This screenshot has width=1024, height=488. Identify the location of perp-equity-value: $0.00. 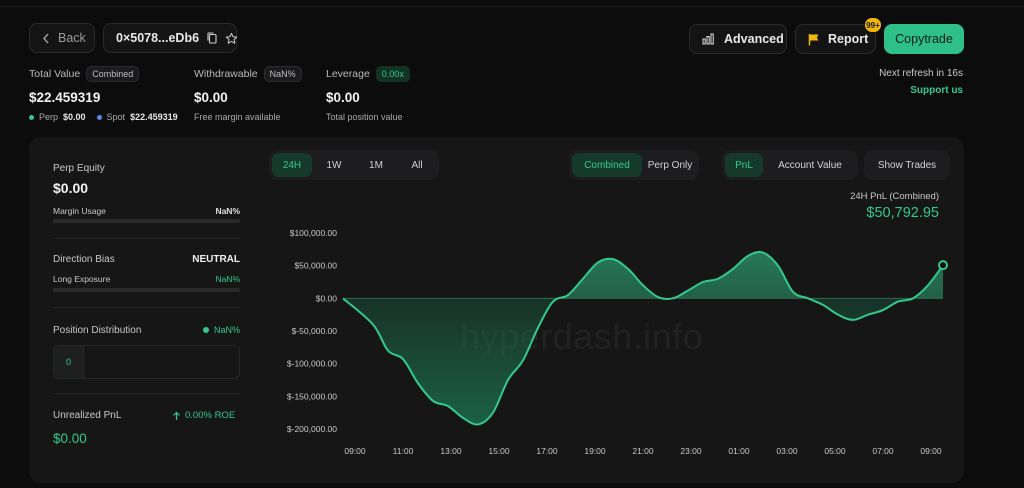
(71, 188).